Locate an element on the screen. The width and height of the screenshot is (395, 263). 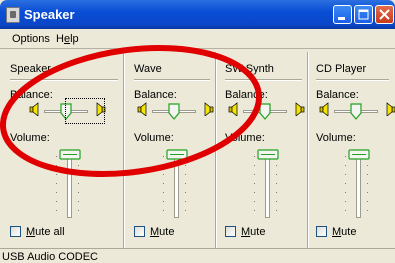
menu-help-rest: lp is located at coordinates (74, 39).